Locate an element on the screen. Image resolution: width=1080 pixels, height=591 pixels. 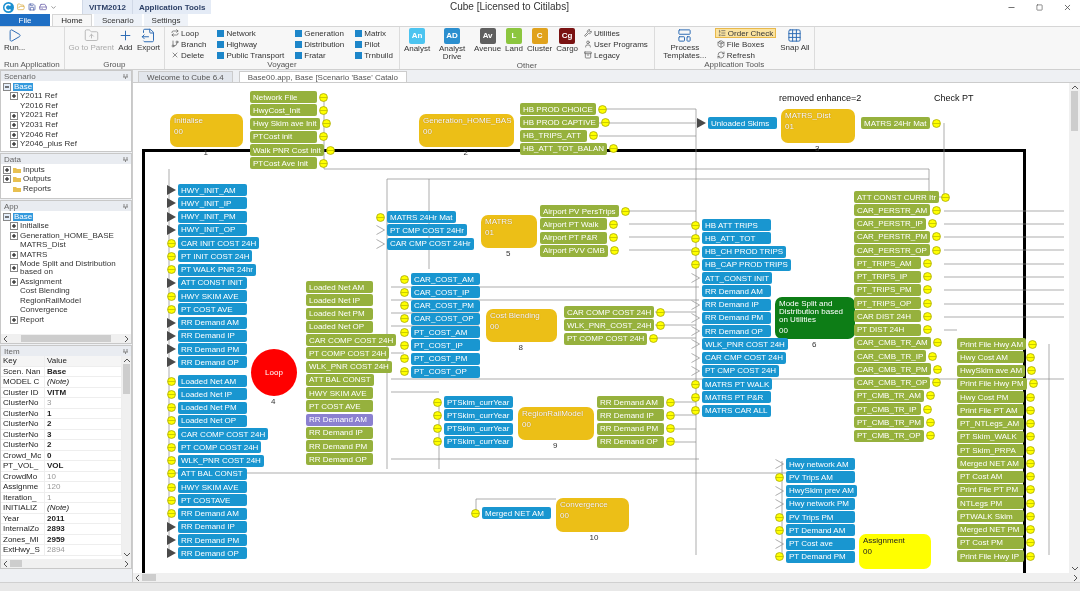
ribbon-button: Network is located at coordinates (251, 33).